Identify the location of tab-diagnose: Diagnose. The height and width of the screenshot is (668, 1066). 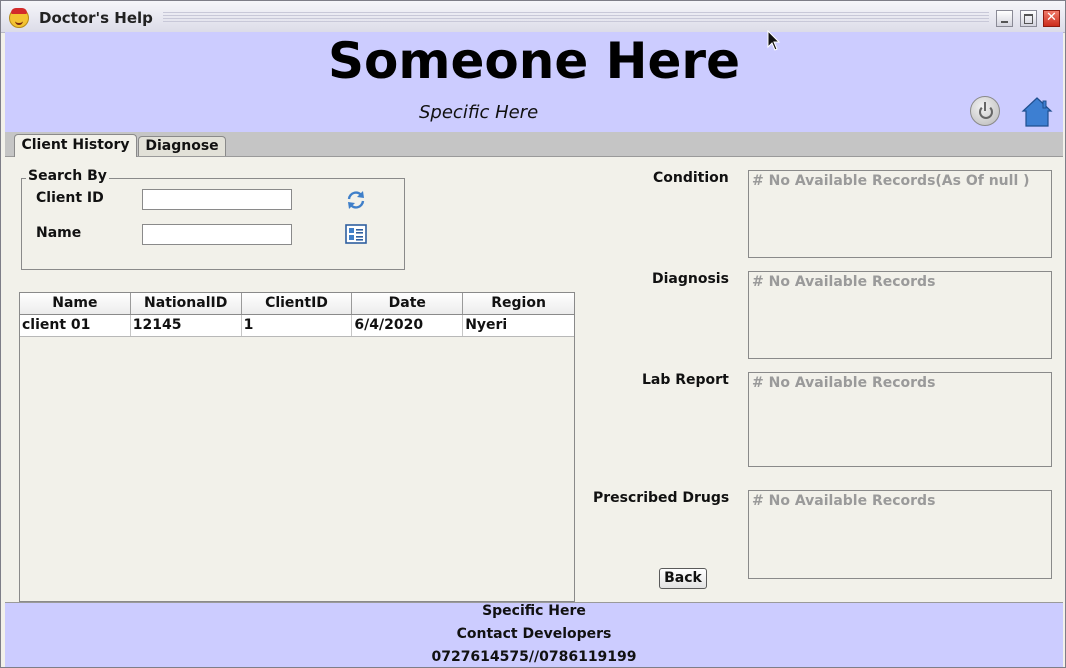
(182, 146).